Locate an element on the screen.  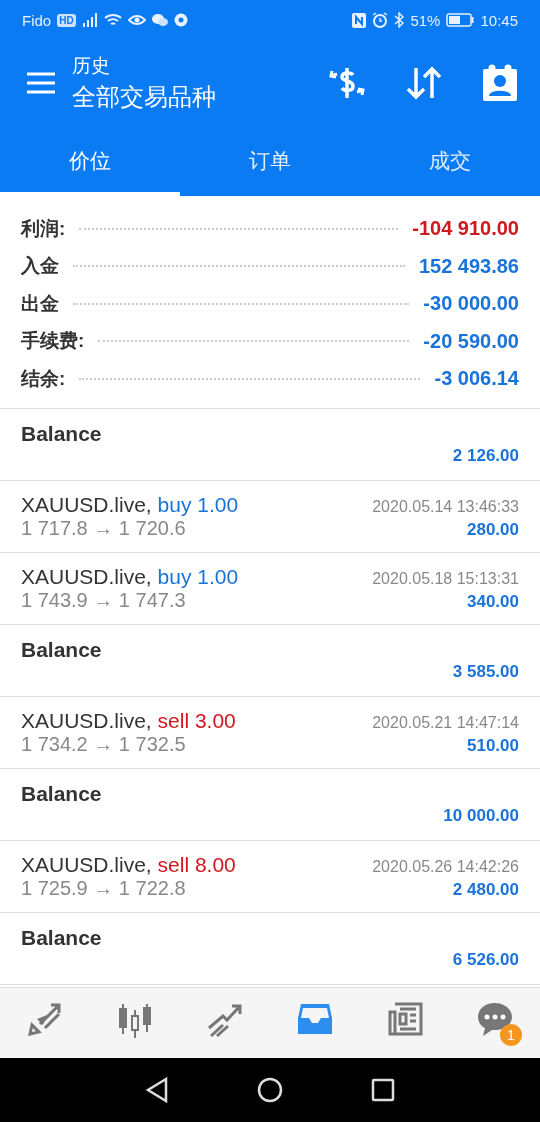
summary-value: 152 493.86 is located at coordinates (468, 266).